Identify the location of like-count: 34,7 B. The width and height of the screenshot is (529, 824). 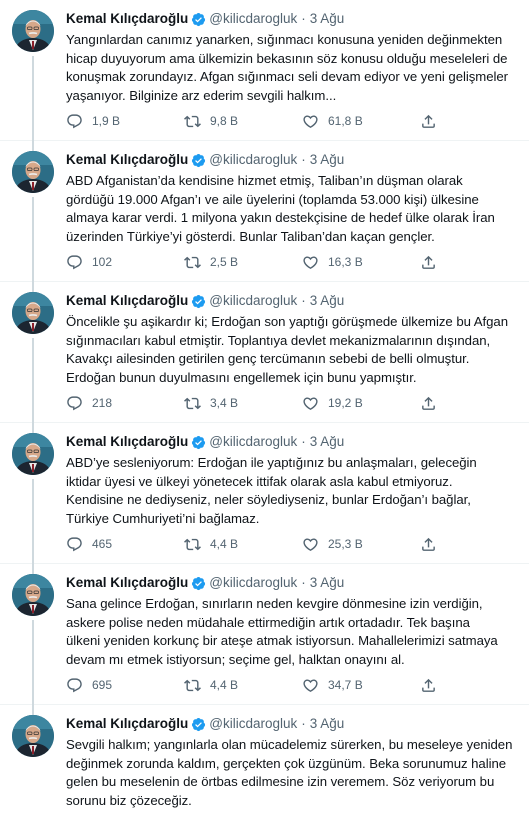
(345, 685).